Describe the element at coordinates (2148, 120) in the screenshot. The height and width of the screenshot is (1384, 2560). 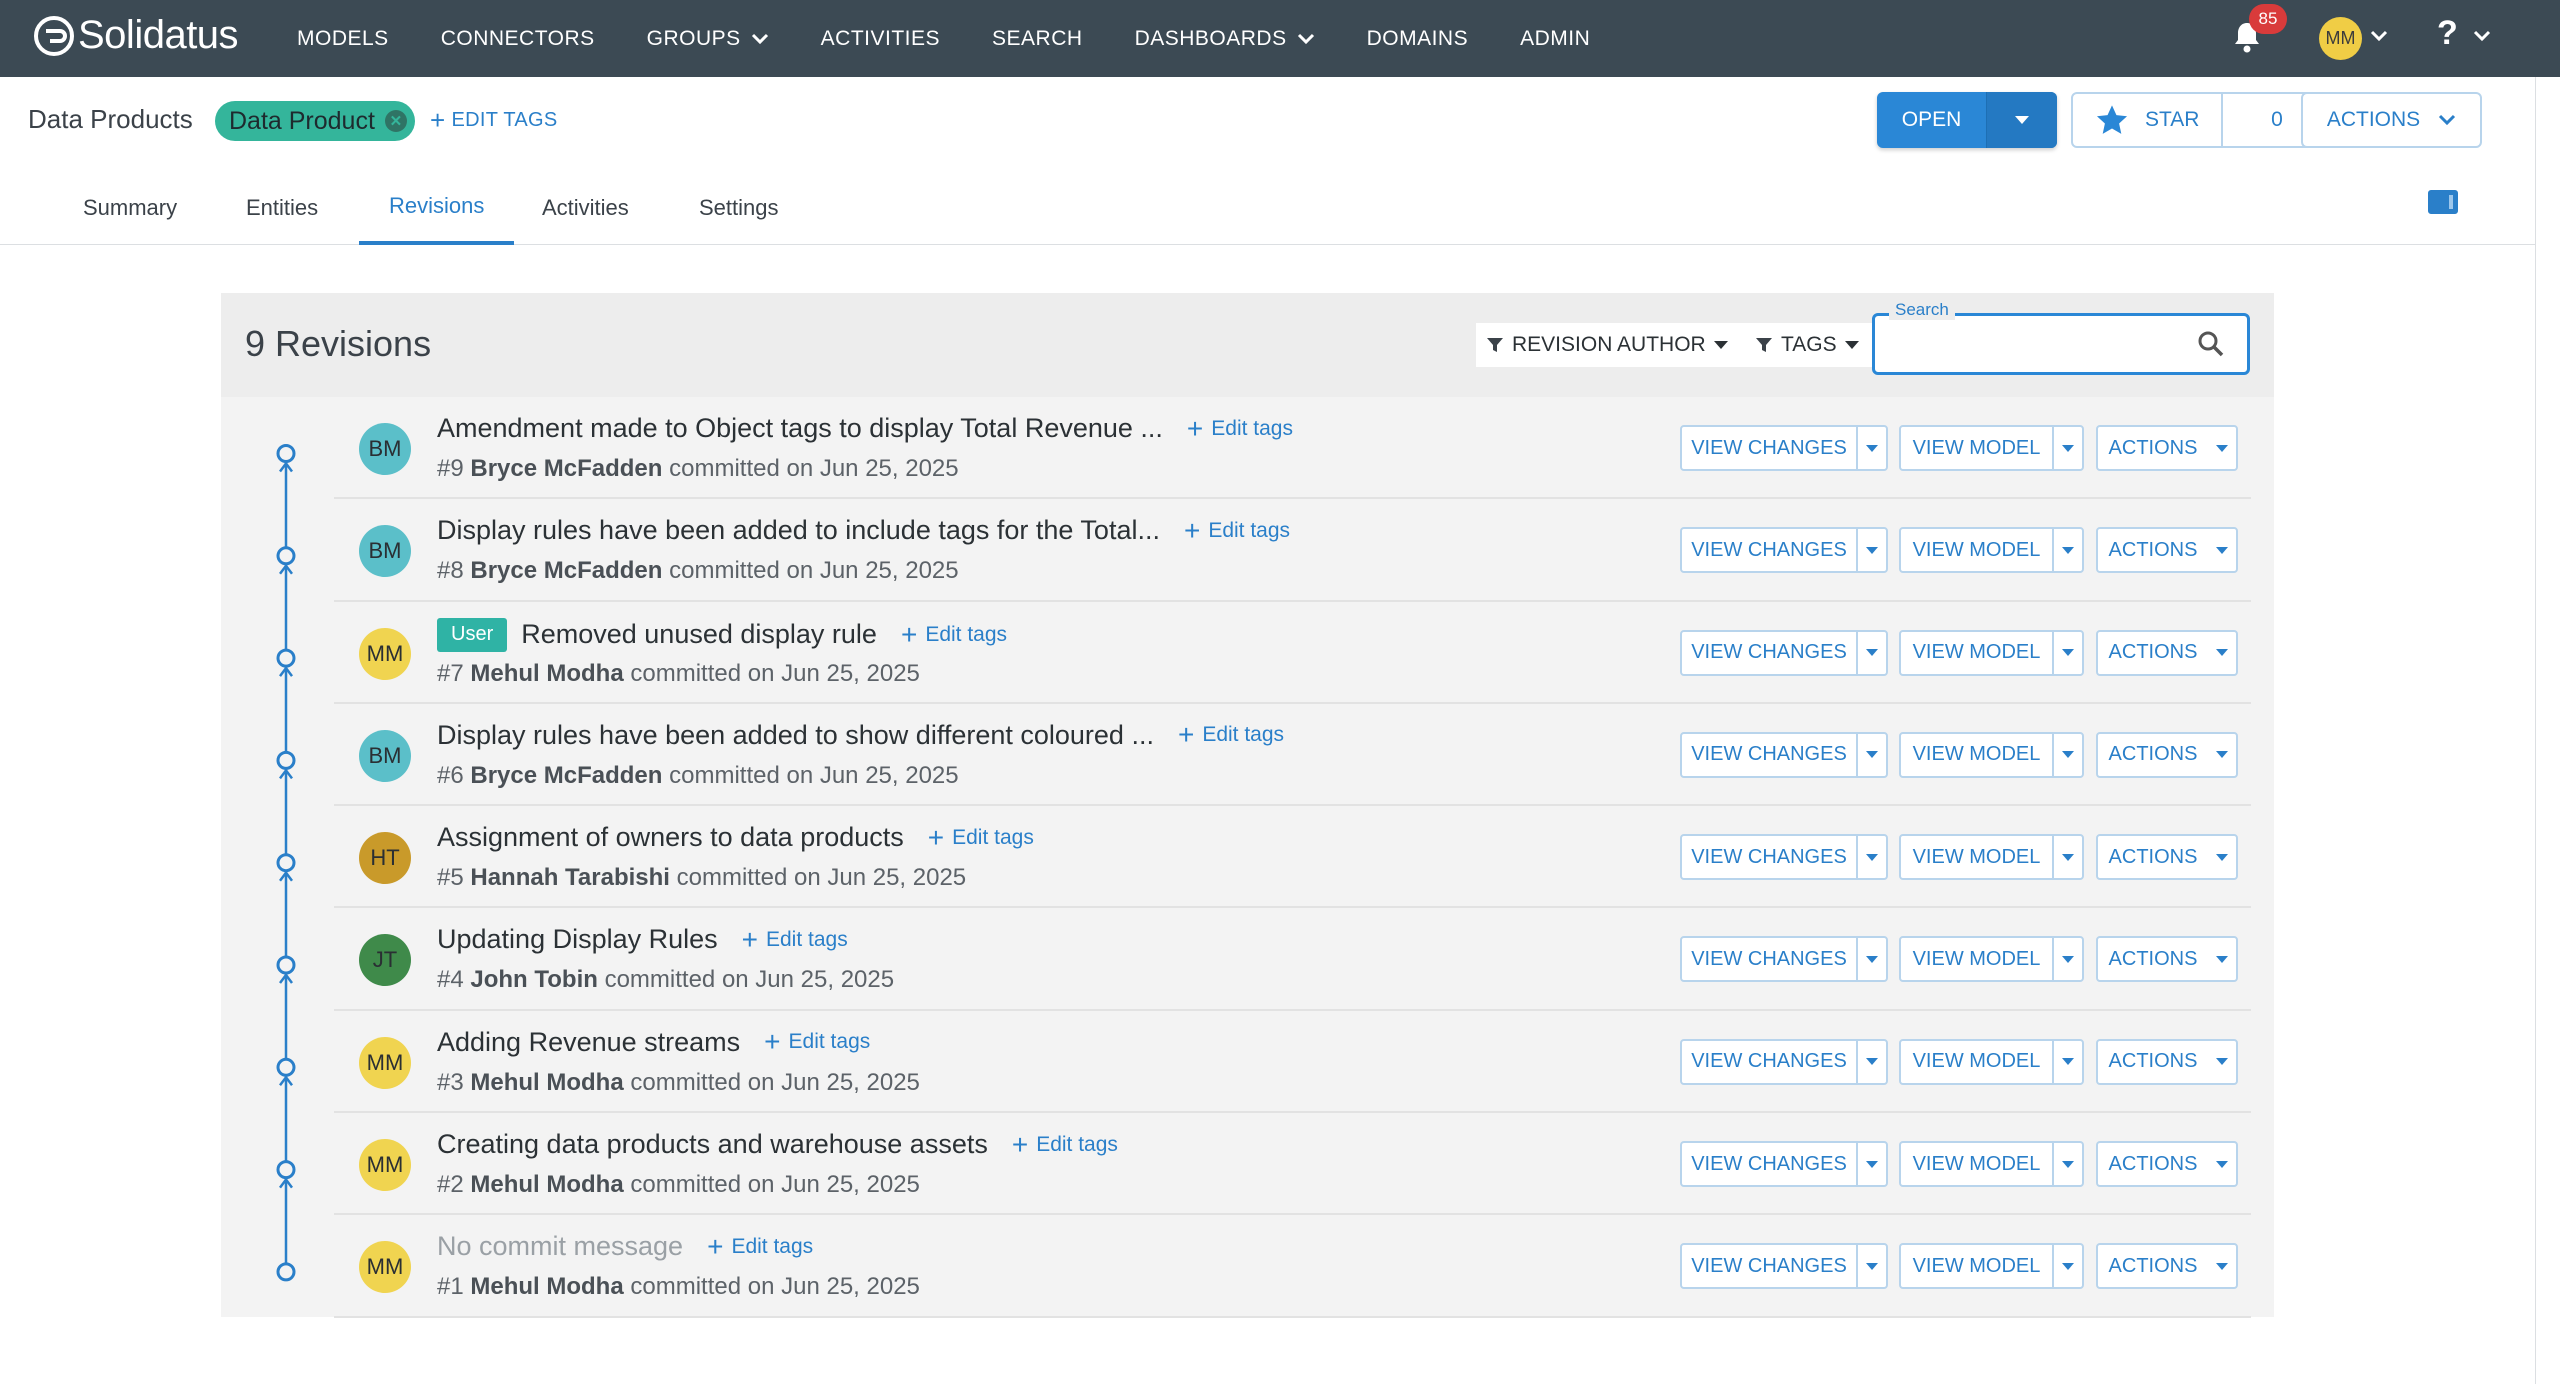
I see `star-button: STAR` at that location.